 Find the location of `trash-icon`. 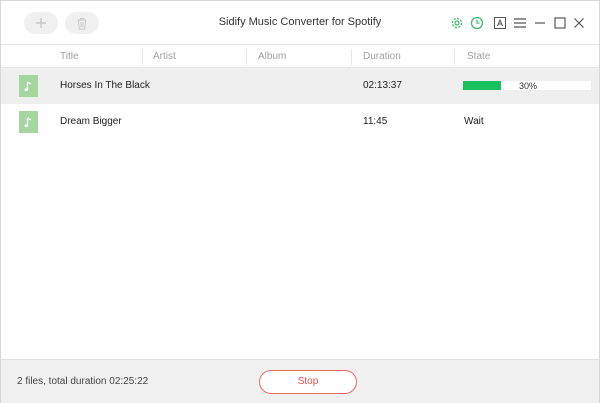

trash-icon is located at coordinates (82, 23).